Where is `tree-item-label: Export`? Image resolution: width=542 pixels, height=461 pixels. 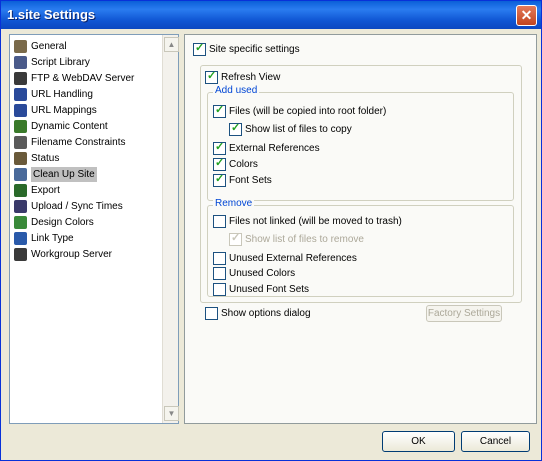
tree-item-label: Export is located at coordinates (45, 190).